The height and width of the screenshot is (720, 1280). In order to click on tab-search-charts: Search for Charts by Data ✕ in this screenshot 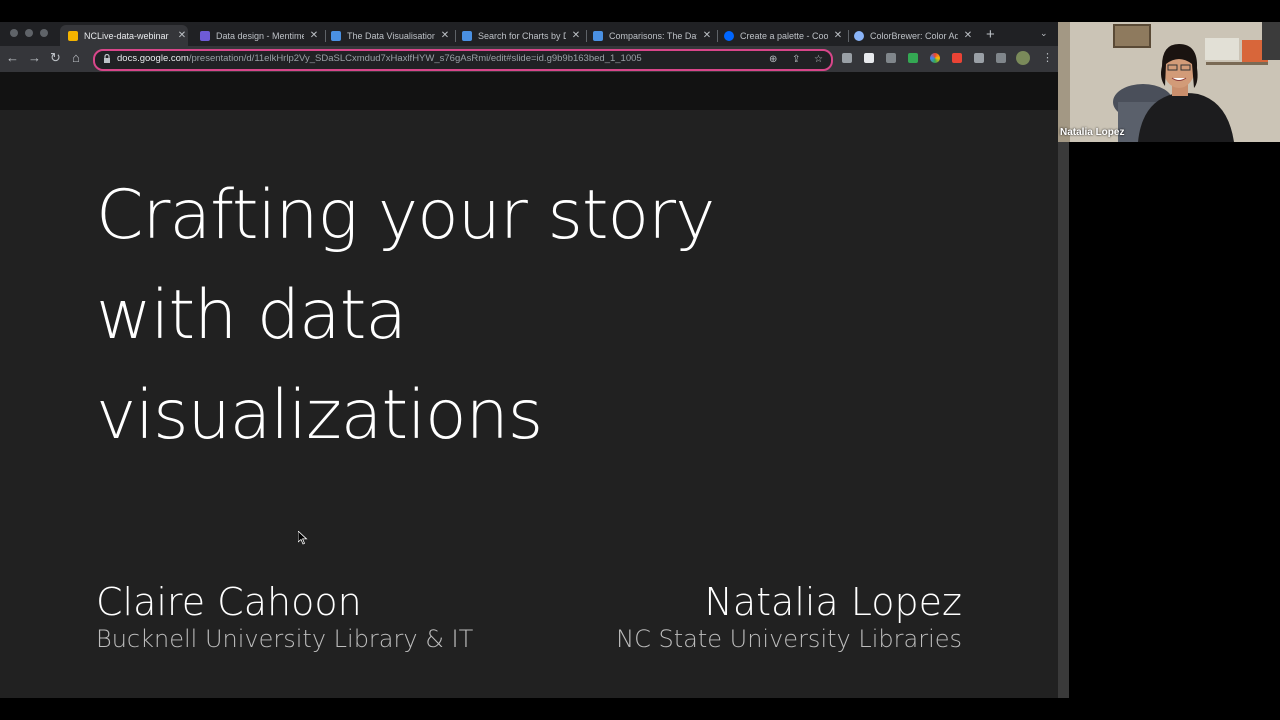, I will do `click(518, 35)`.